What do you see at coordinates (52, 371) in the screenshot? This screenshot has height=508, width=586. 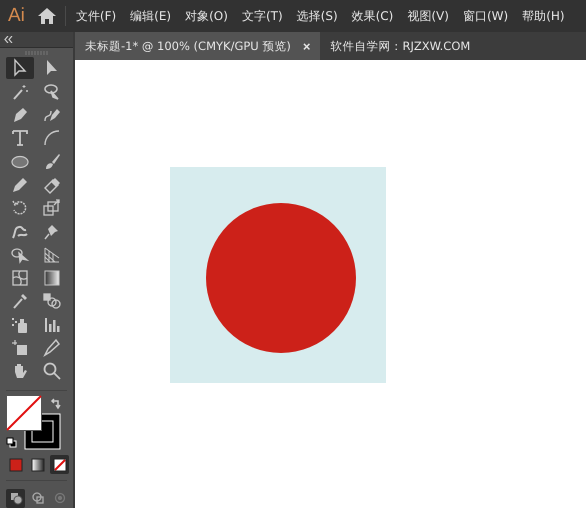 I see `search-icon` at bounding box center [52, 371].